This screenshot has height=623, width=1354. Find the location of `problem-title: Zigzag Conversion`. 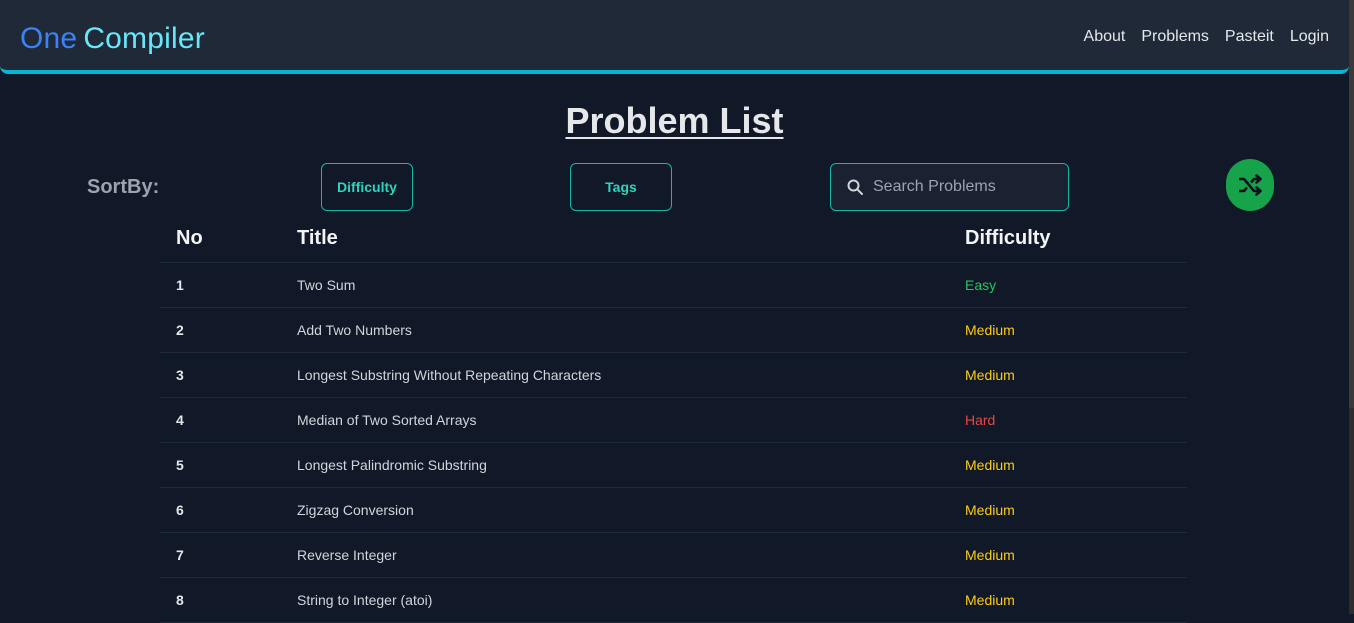

problem-title: Zigzag Conversion is located at coordinates (615, 510).